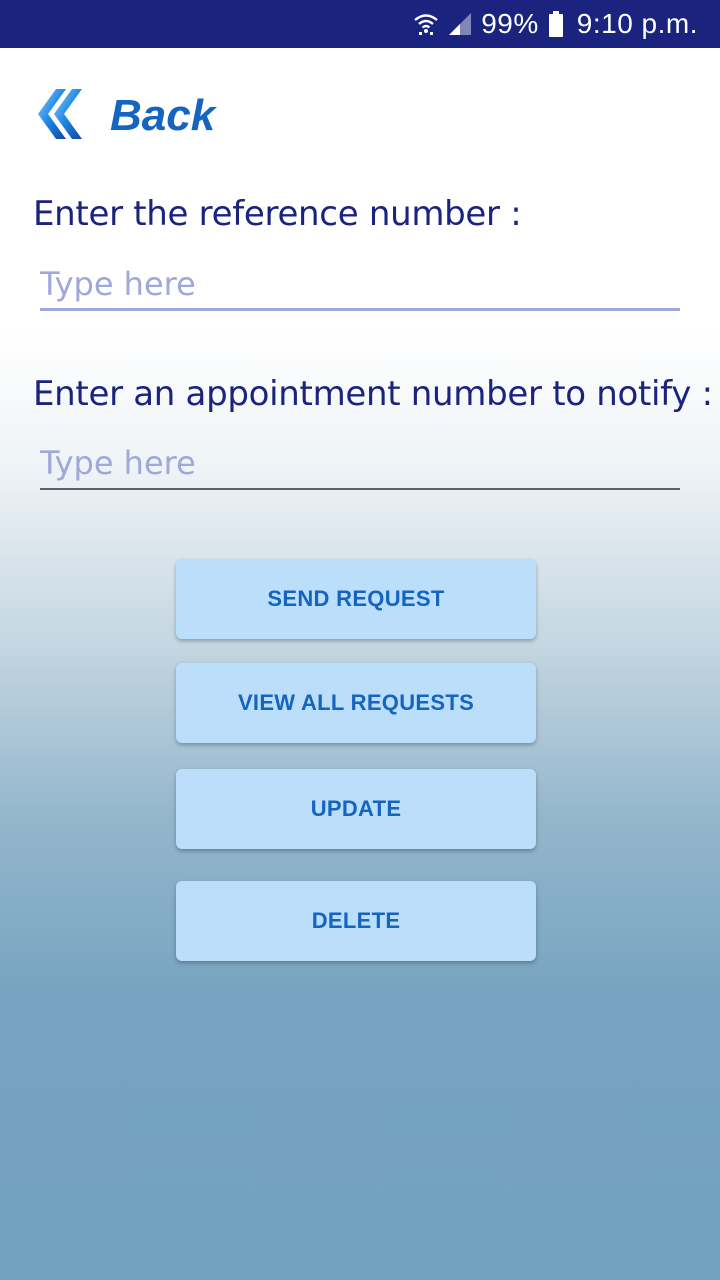 This screenshot has width=720, height=1280. Describe the element at coordinates (356, 809) in the screenshot. I see `update-button: UPDATE` at that location.